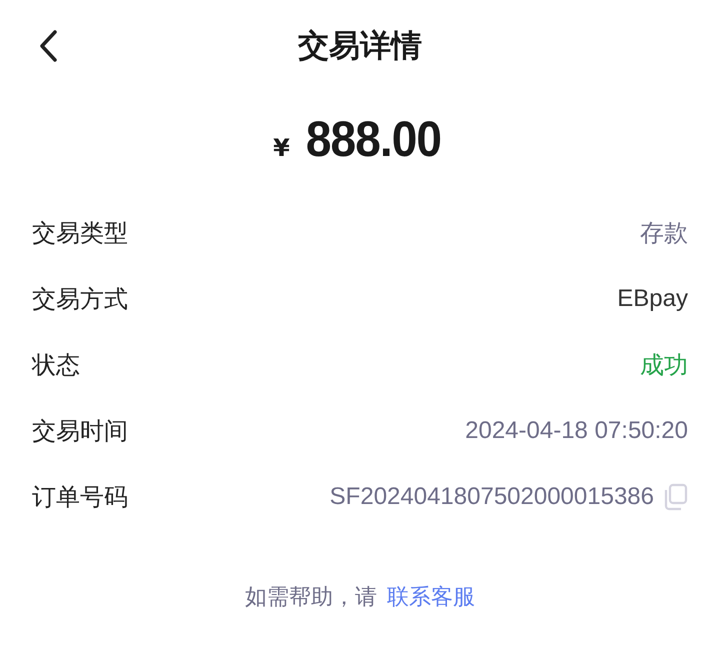 This screenshot has height=672, width=720. I want to click on amount-value: 888.00, so click(373, 139).